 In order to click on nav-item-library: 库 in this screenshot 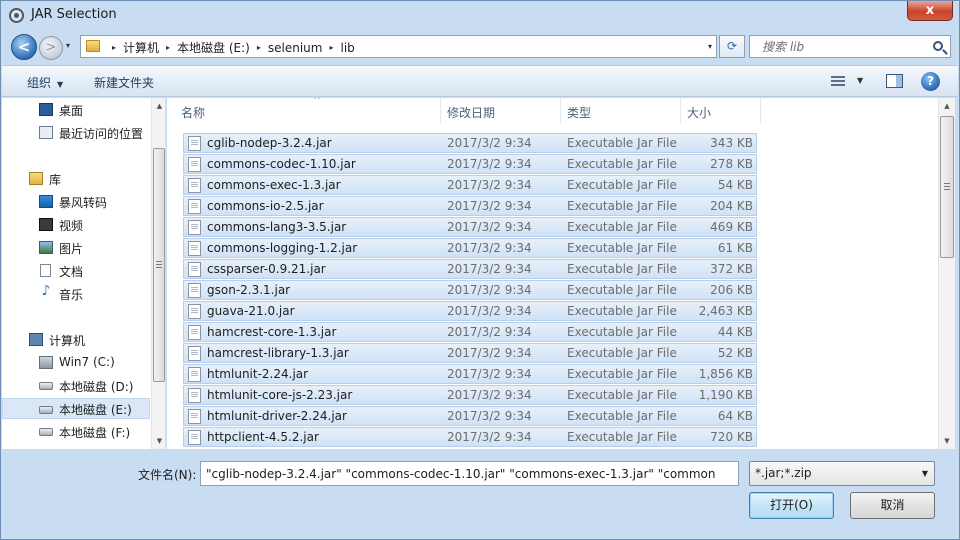, I will do `click(76, 178)`.